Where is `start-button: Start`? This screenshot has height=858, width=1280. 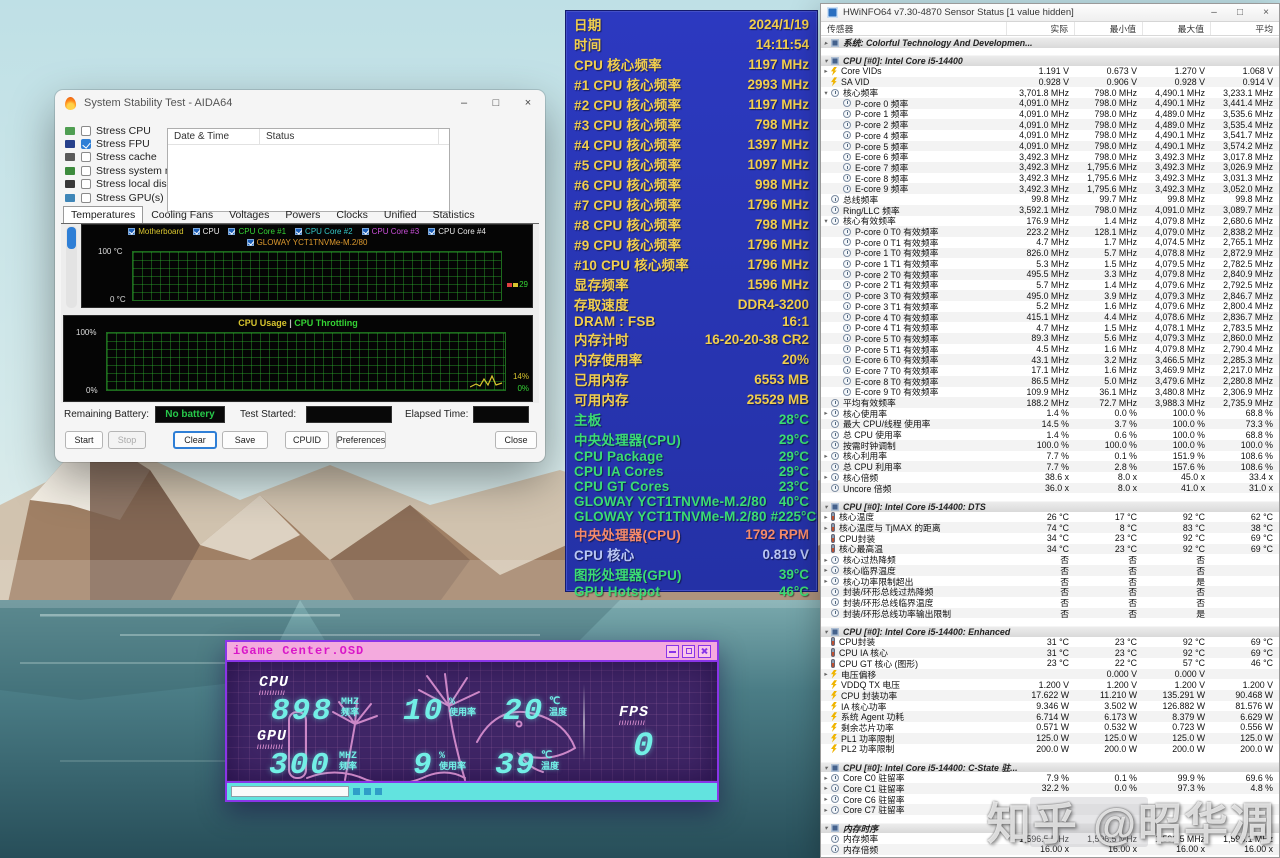 start-button: Start is located at coordinates (84, 440).